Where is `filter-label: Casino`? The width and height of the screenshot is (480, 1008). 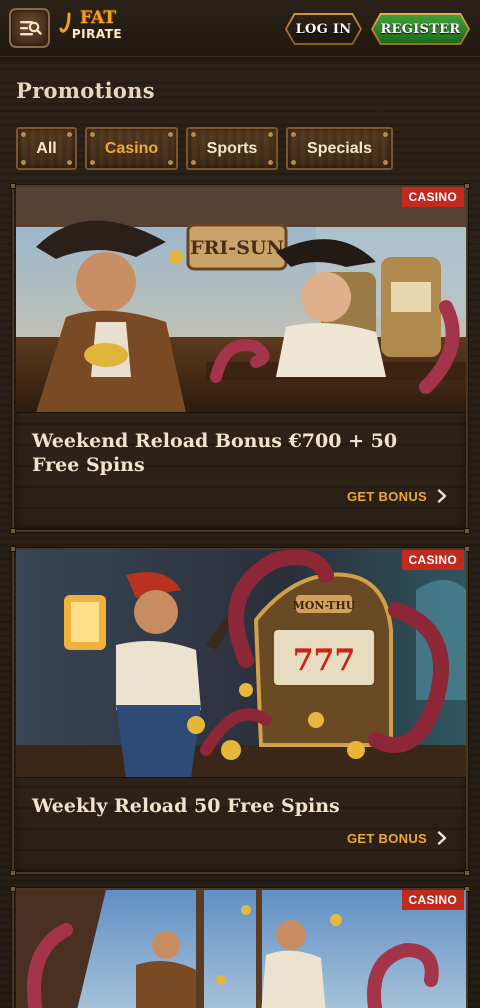
filter-label: Casino is located at coordinates (131, 148).